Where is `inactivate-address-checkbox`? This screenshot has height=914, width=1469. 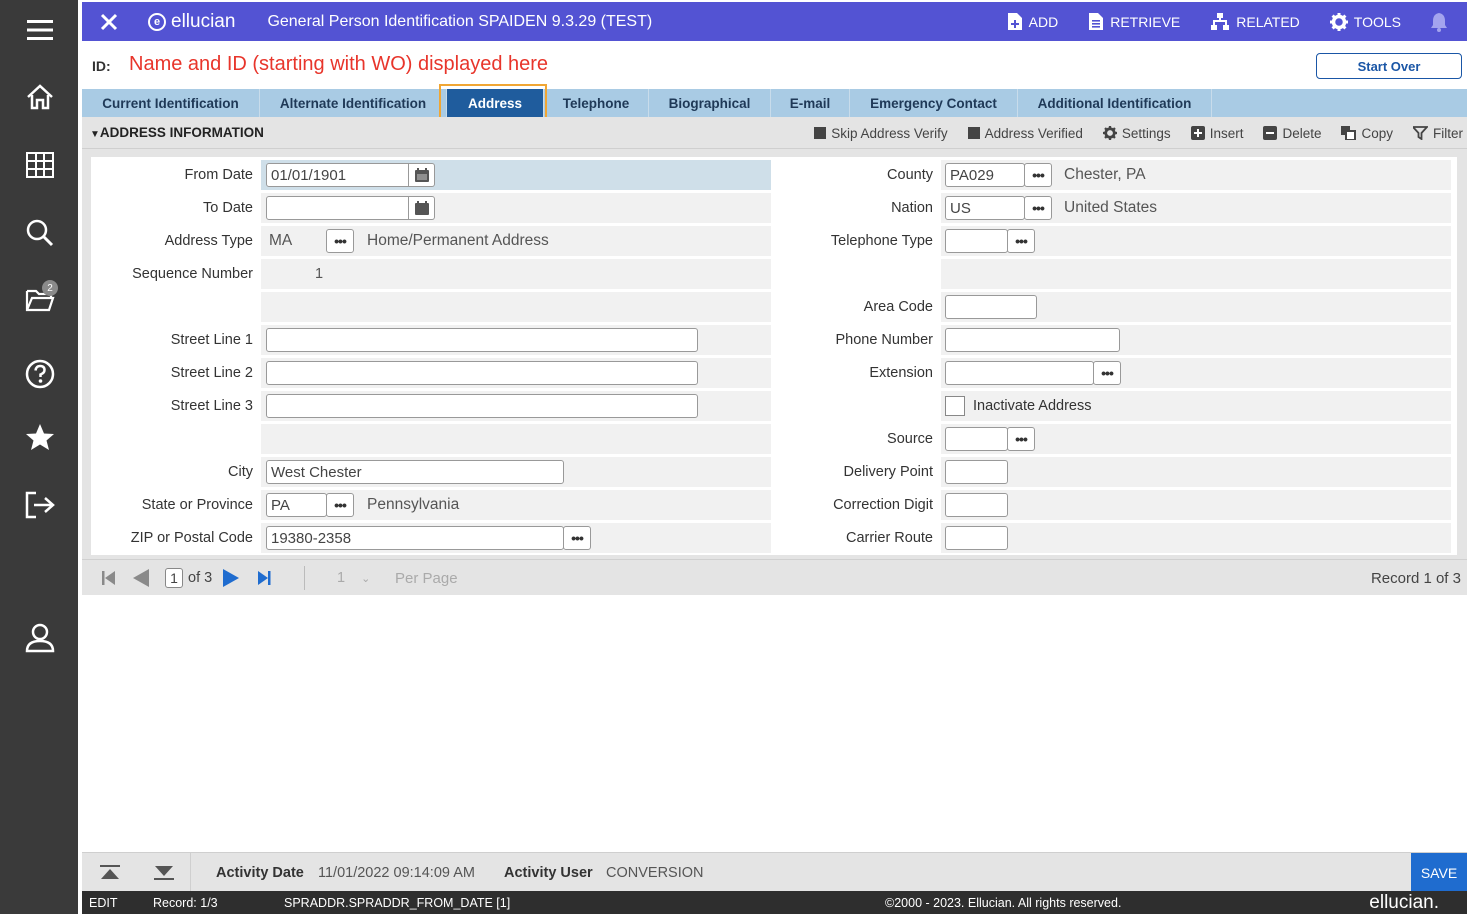
inactivate-address-checkbox is located at coordinates (955, 406).